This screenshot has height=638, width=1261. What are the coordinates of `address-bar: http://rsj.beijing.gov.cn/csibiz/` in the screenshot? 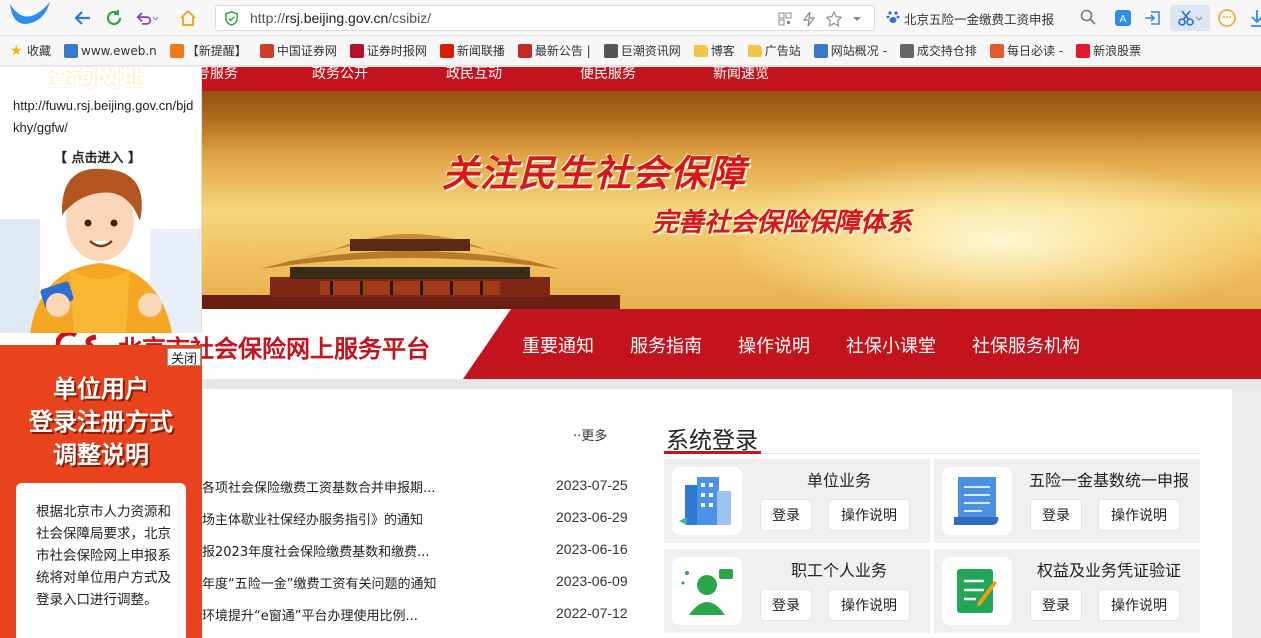 It's located at (545, 18).